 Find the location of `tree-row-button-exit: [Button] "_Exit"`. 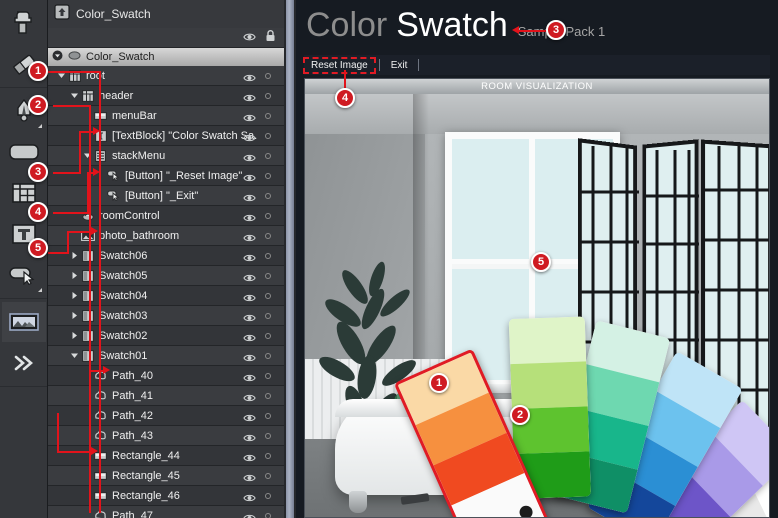

tree-row-button-exit: [Button] "_Exit" is located at coordinates (166, 196).